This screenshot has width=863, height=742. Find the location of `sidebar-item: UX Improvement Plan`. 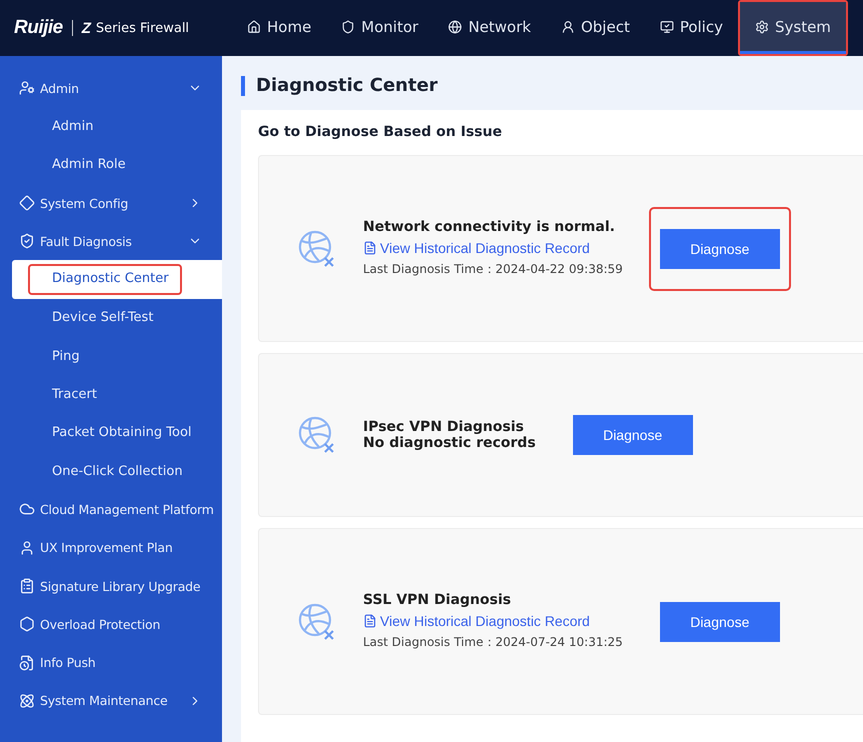

sidebar-item: UX Improvement Plan is located at coordinates (111, 547).